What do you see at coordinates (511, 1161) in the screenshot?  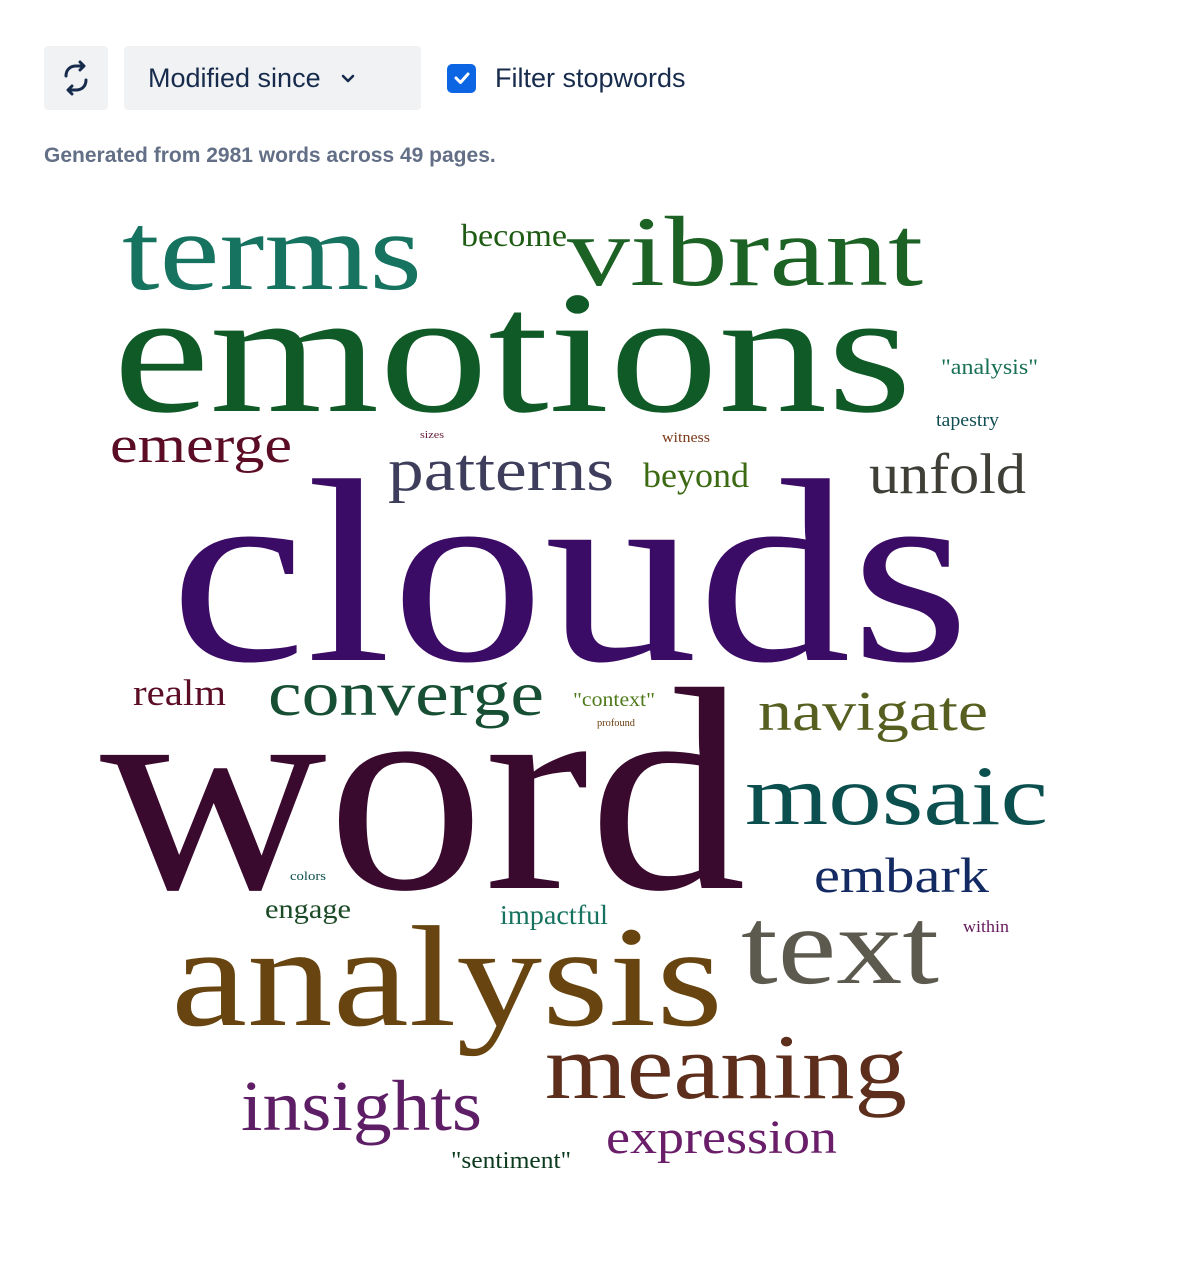 I see `word-sentiment-quoted: "sentiment"` at bounding box center [511, 1161].